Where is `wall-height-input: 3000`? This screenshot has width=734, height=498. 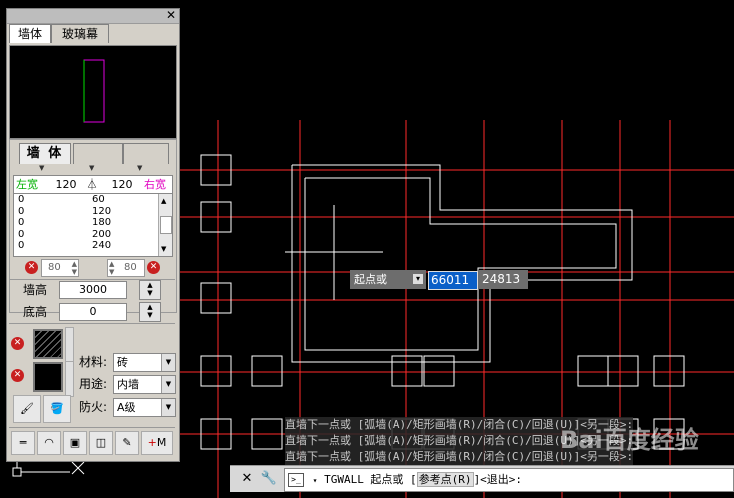 wall-height-input: 3000 is located at coordinates (93, 290).